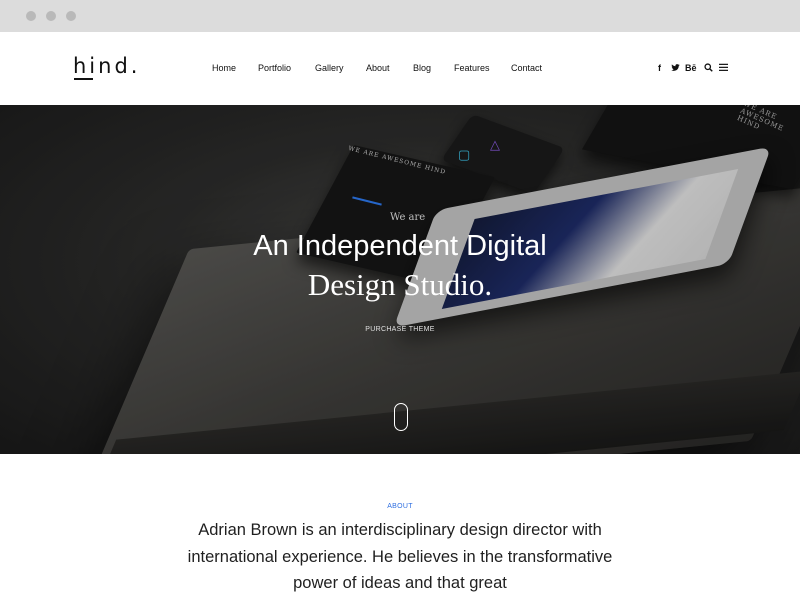 The width and height of the screenshot is (800, 600). I want to click on purchase-theme-link: PURCHASE THEME, so click(400, 329).